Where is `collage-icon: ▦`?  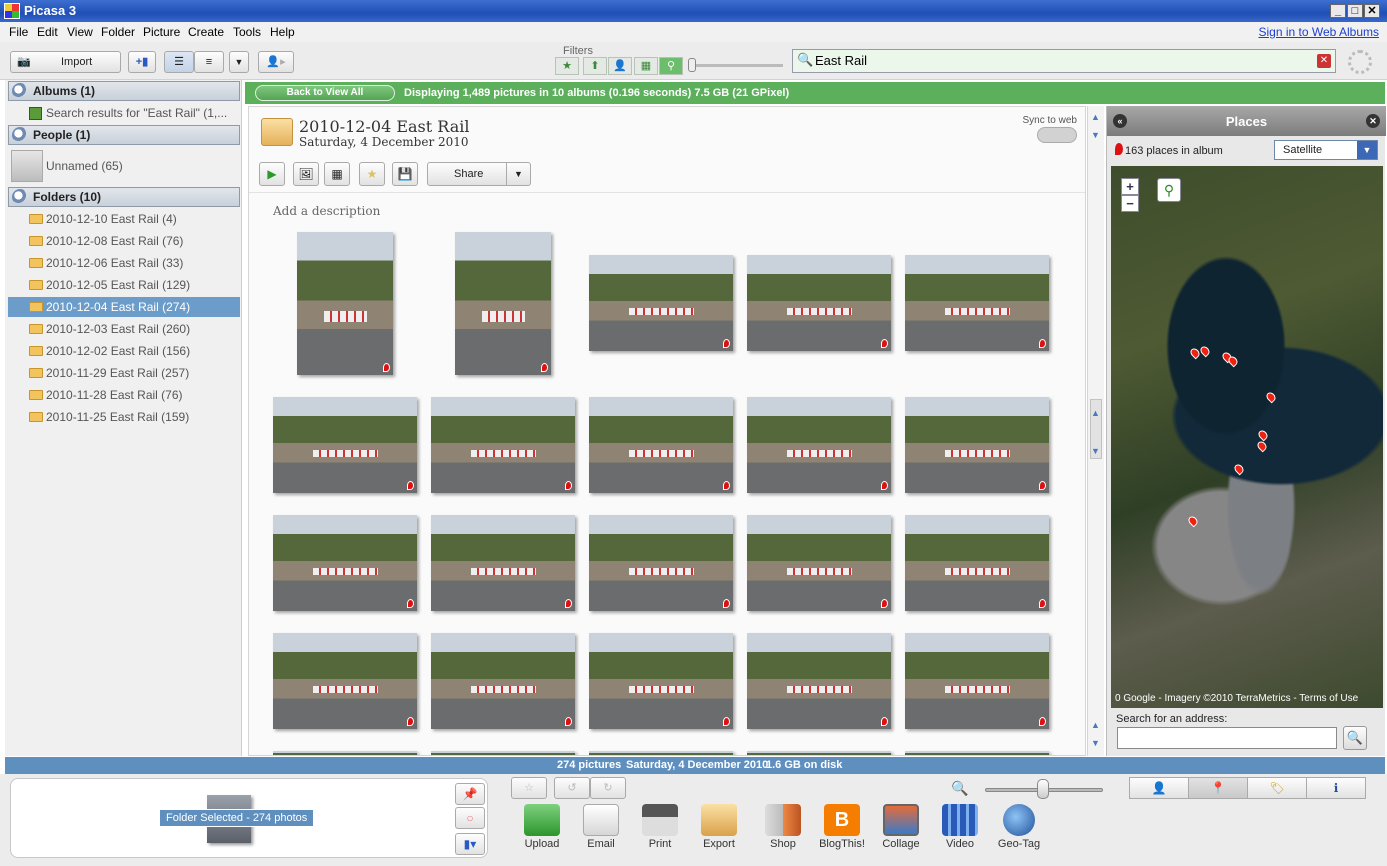
collage-icon: ▦ is located at coordinates (337, 174).